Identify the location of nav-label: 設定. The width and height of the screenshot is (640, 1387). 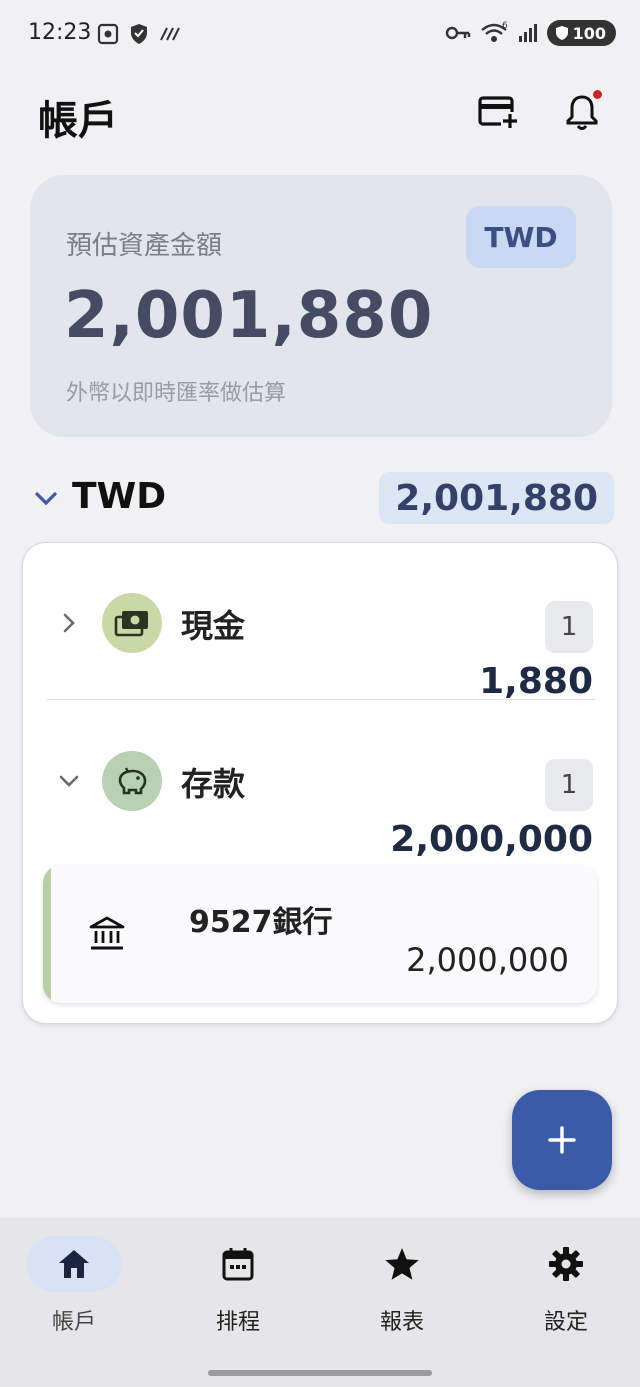
(565, 1322).